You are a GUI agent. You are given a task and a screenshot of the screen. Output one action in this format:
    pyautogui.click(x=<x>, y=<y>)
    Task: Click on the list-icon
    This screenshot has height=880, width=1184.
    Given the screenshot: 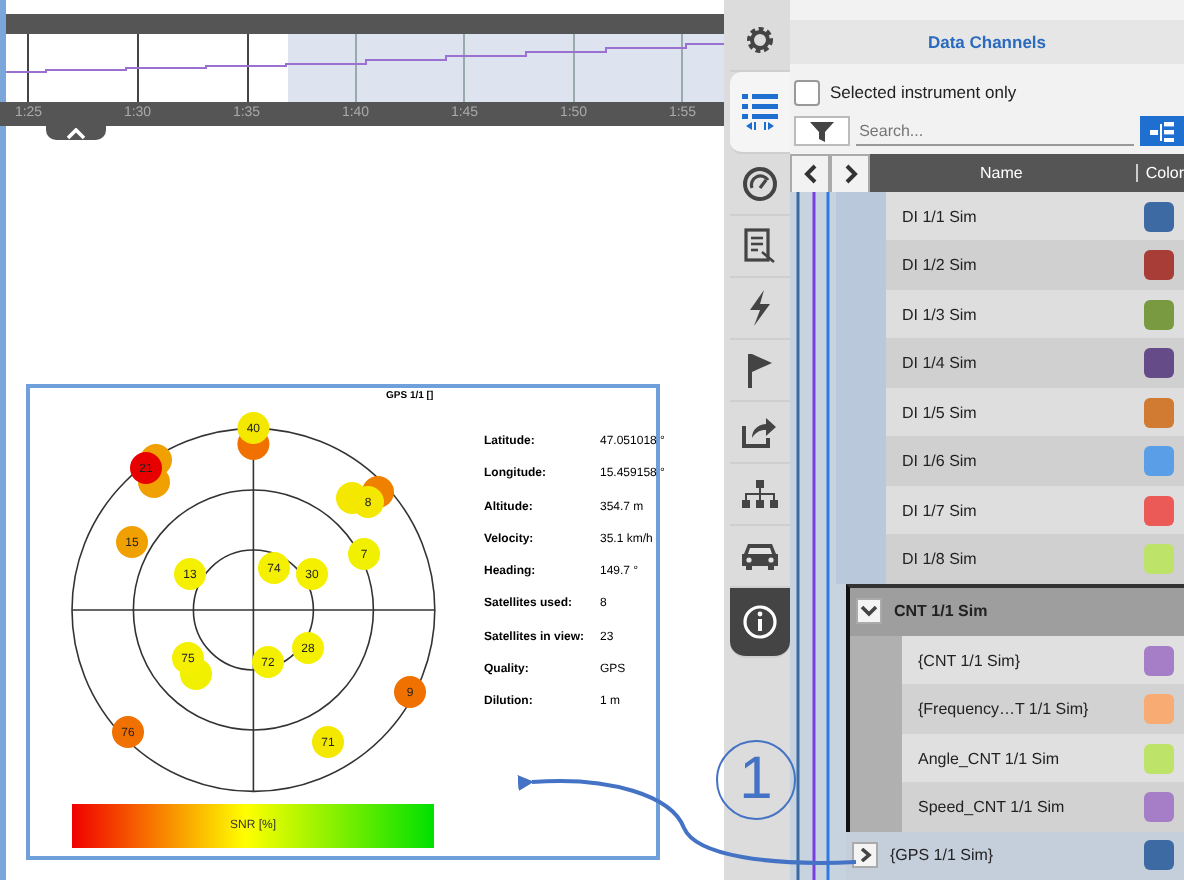 What is the action you would take?
    pyautogui.click(x=760, y=112)
    